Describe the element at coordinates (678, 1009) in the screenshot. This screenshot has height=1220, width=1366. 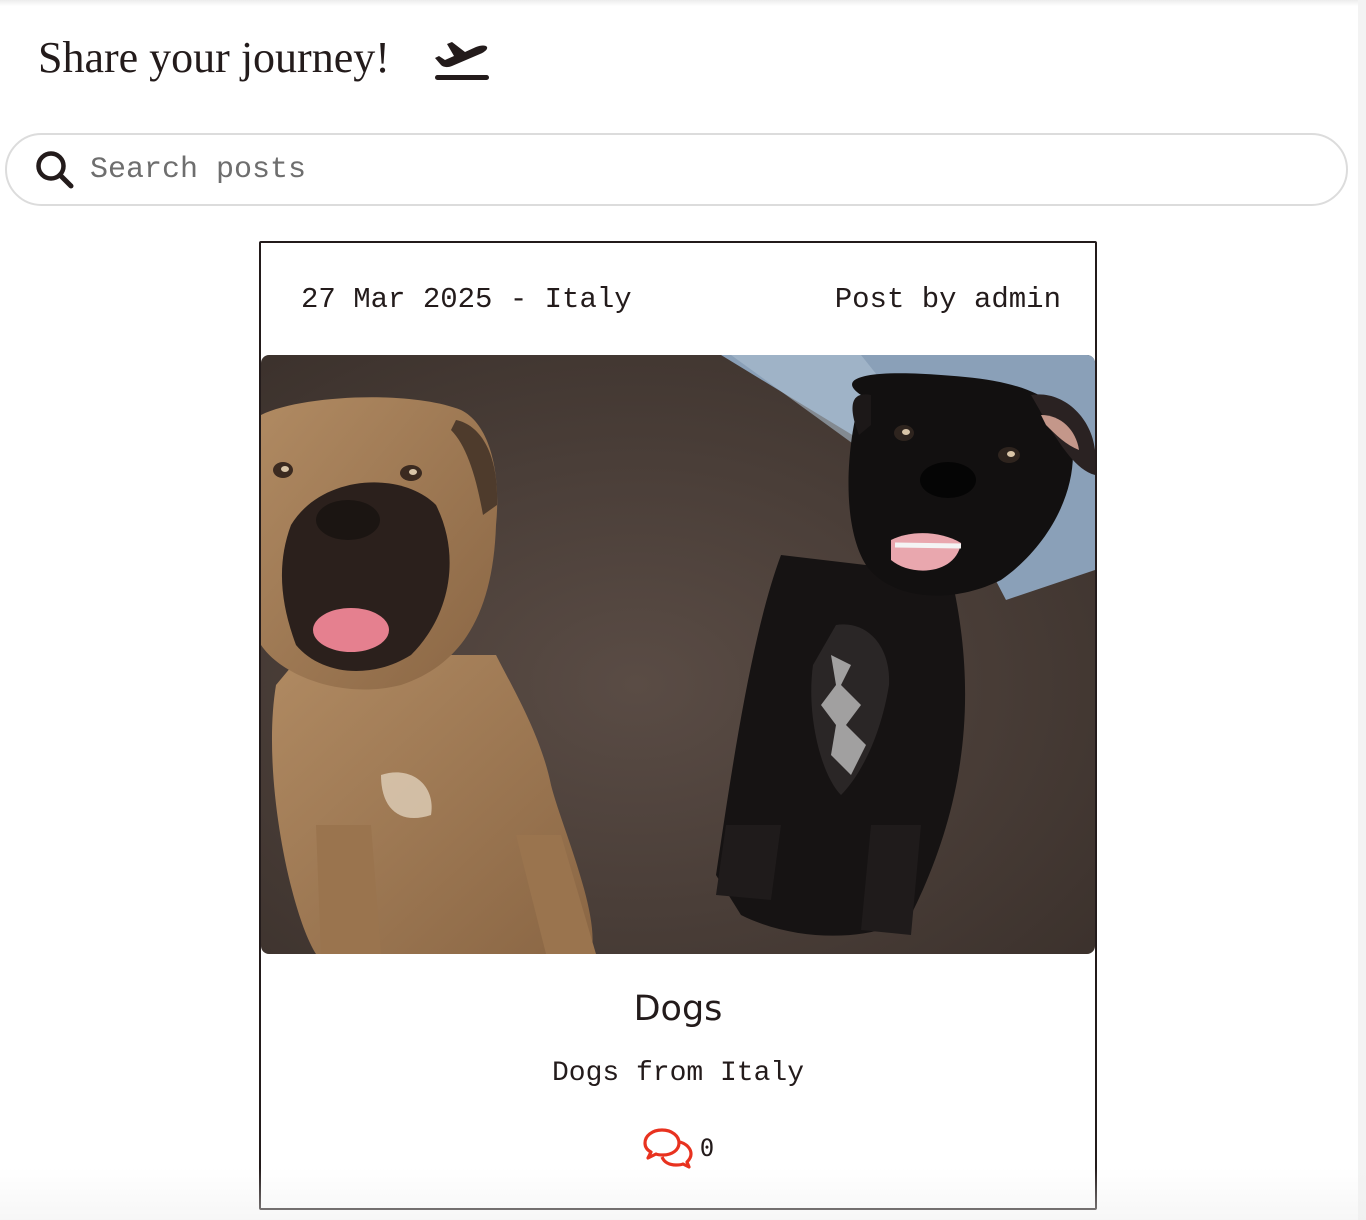
I see `post-title: Dogs` at that location.